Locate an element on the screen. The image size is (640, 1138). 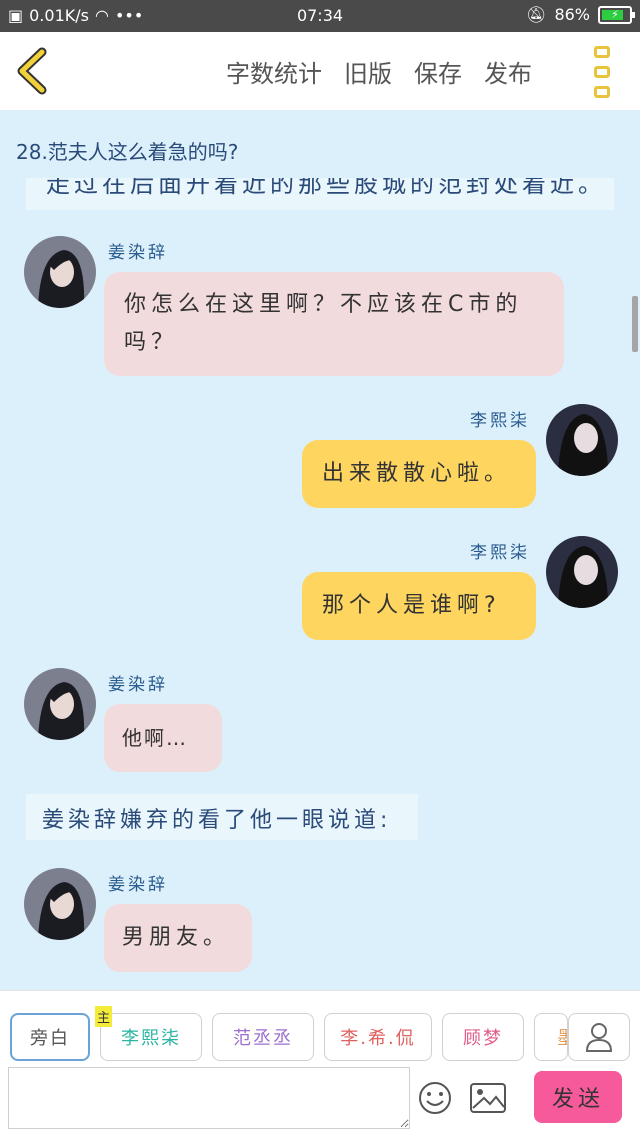
add-role-button is located at coordinates (599, 1037).